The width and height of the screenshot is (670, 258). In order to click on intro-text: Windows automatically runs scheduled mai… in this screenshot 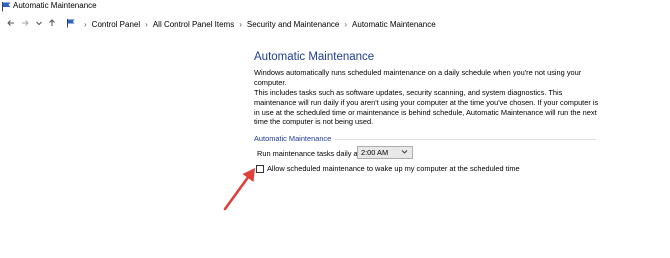, I will do `click(418, 77)`.